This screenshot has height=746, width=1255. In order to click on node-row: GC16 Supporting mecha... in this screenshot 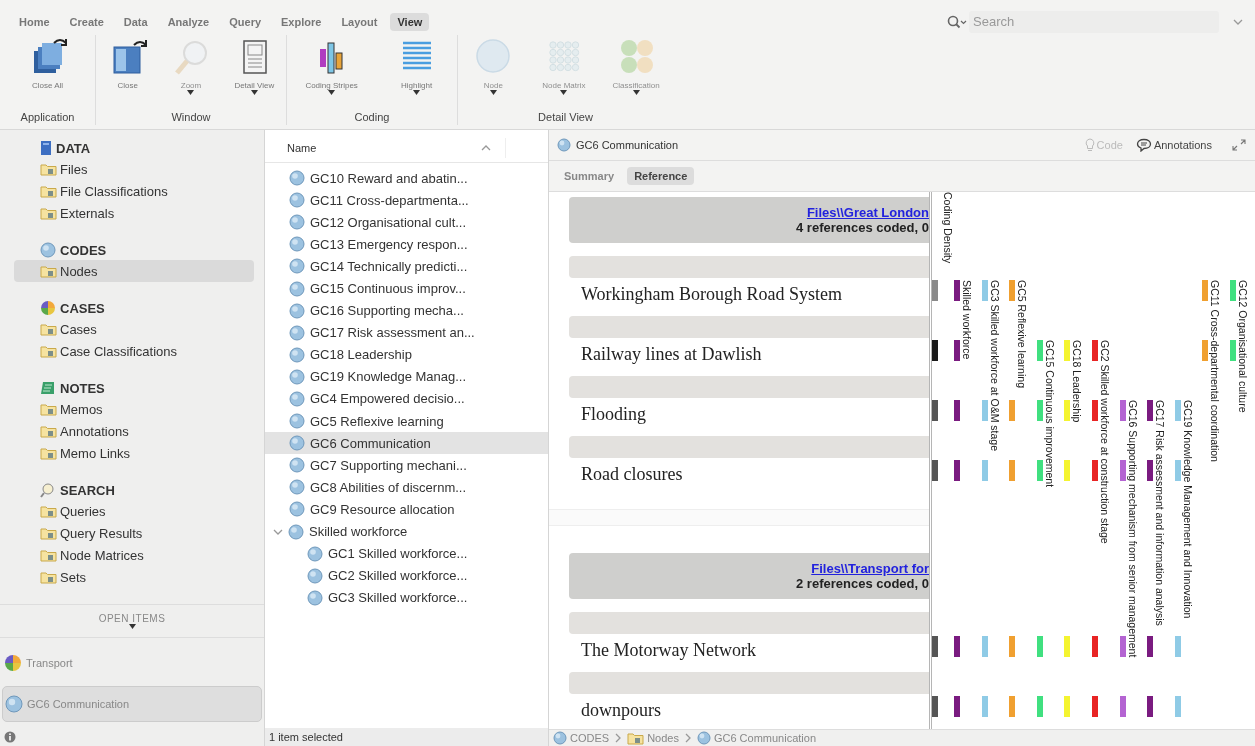, I will do `click(406, 310)`.